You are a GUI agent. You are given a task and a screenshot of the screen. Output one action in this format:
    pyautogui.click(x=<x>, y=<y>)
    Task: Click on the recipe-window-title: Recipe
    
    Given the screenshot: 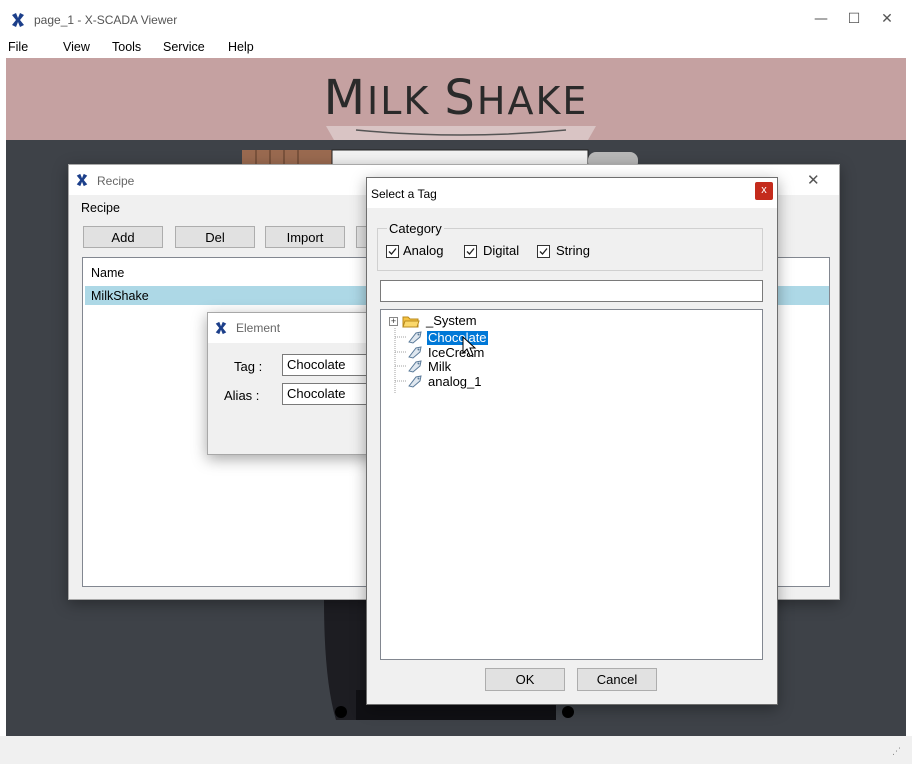 What is the action you would take?
    pyautogui.click(x=116, y=181)
    